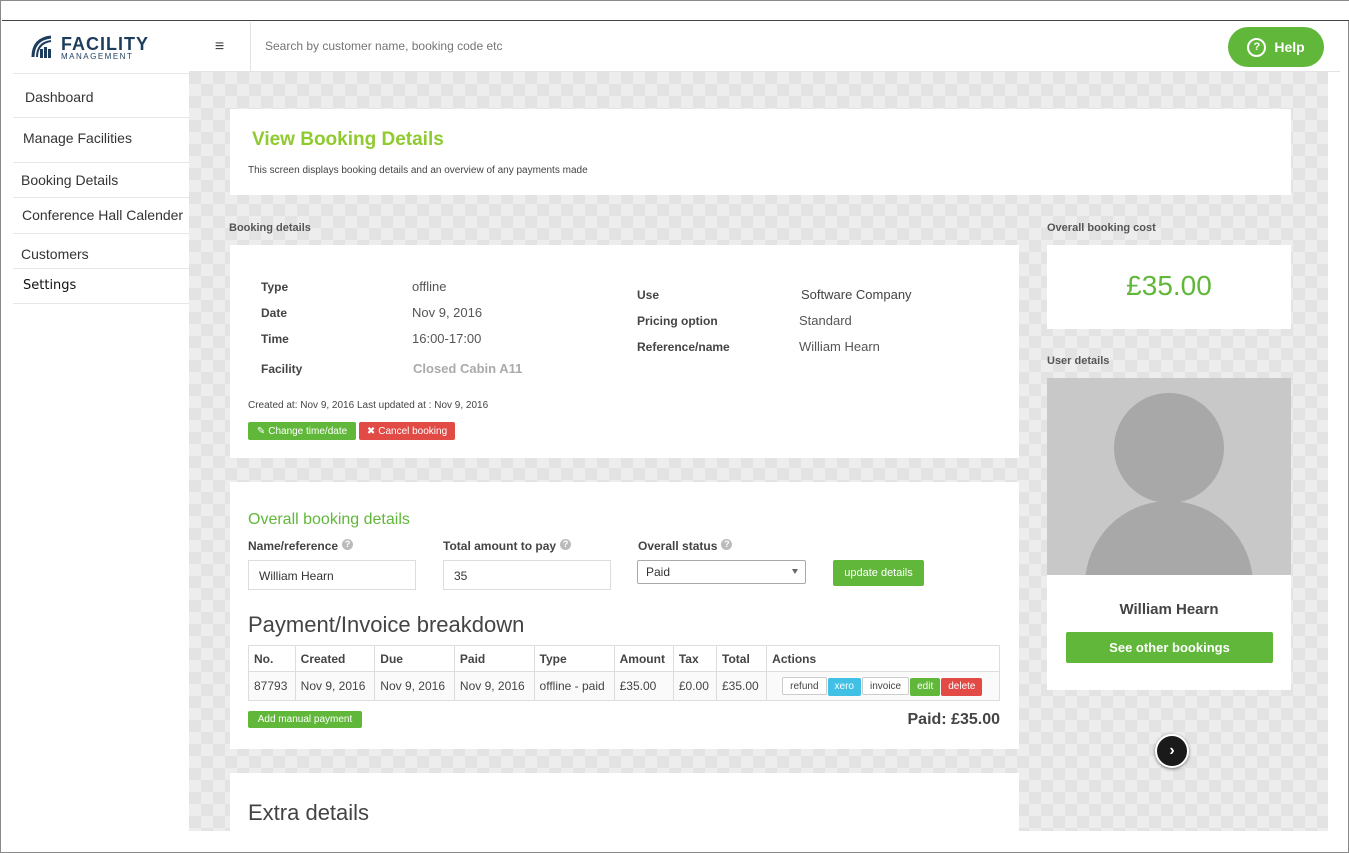  Describe the element at coordinates (741, 658) in the screenshot. I see `col-header-total: Total` at that location.